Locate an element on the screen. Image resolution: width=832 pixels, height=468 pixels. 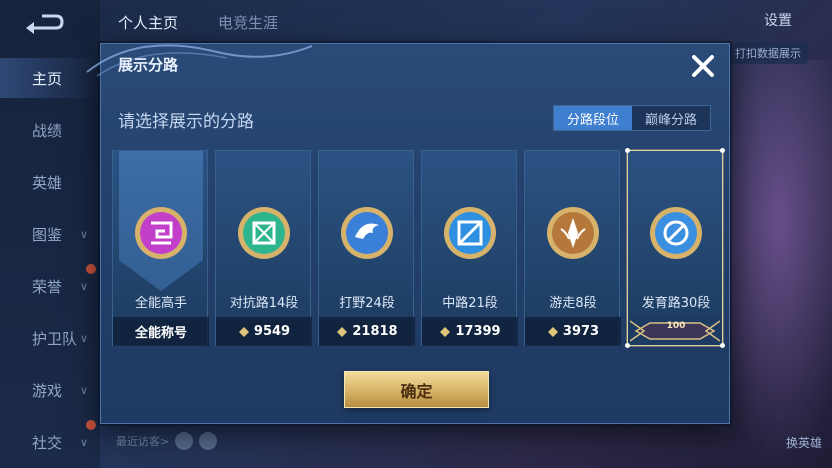
card-name: 打野24段 is located at coordinates (367, 303).